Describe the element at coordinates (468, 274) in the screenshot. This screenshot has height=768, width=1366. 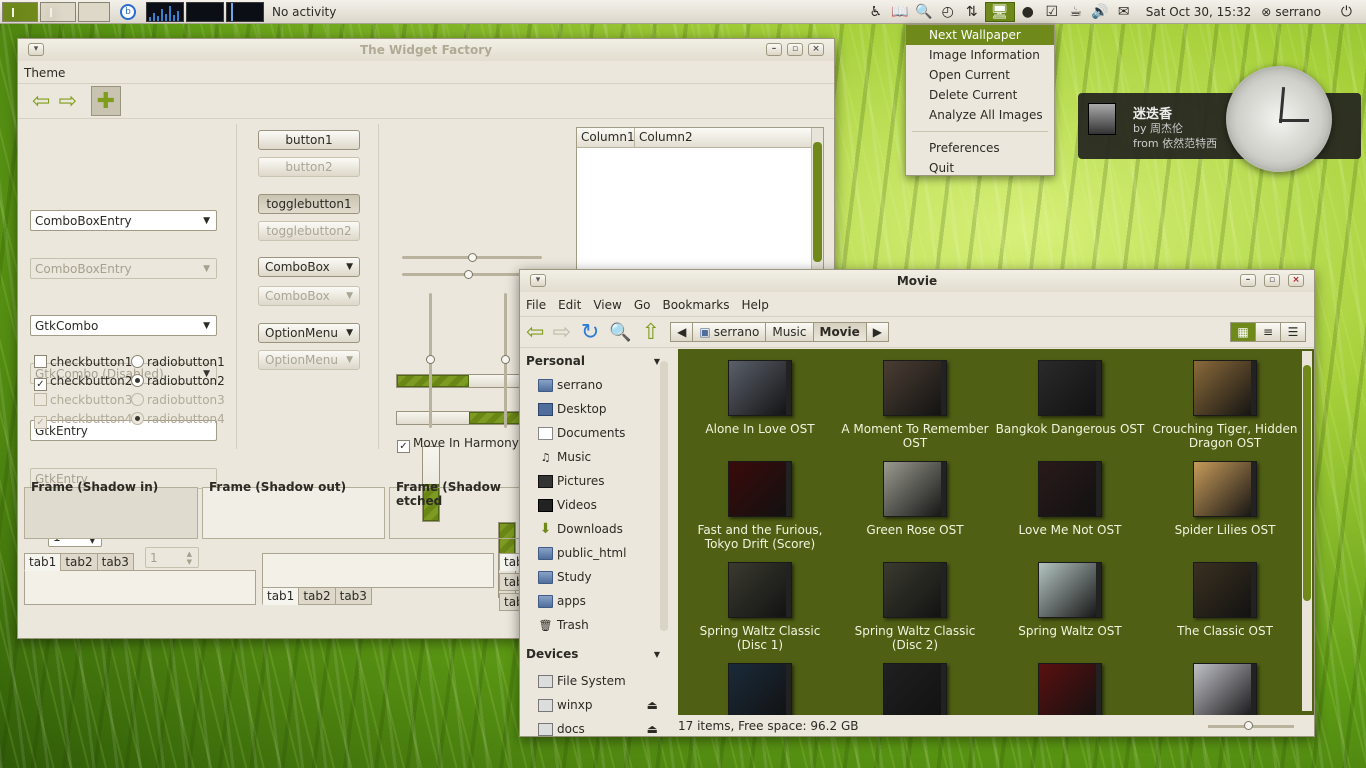
I see `hscale-2-knob` at that location.